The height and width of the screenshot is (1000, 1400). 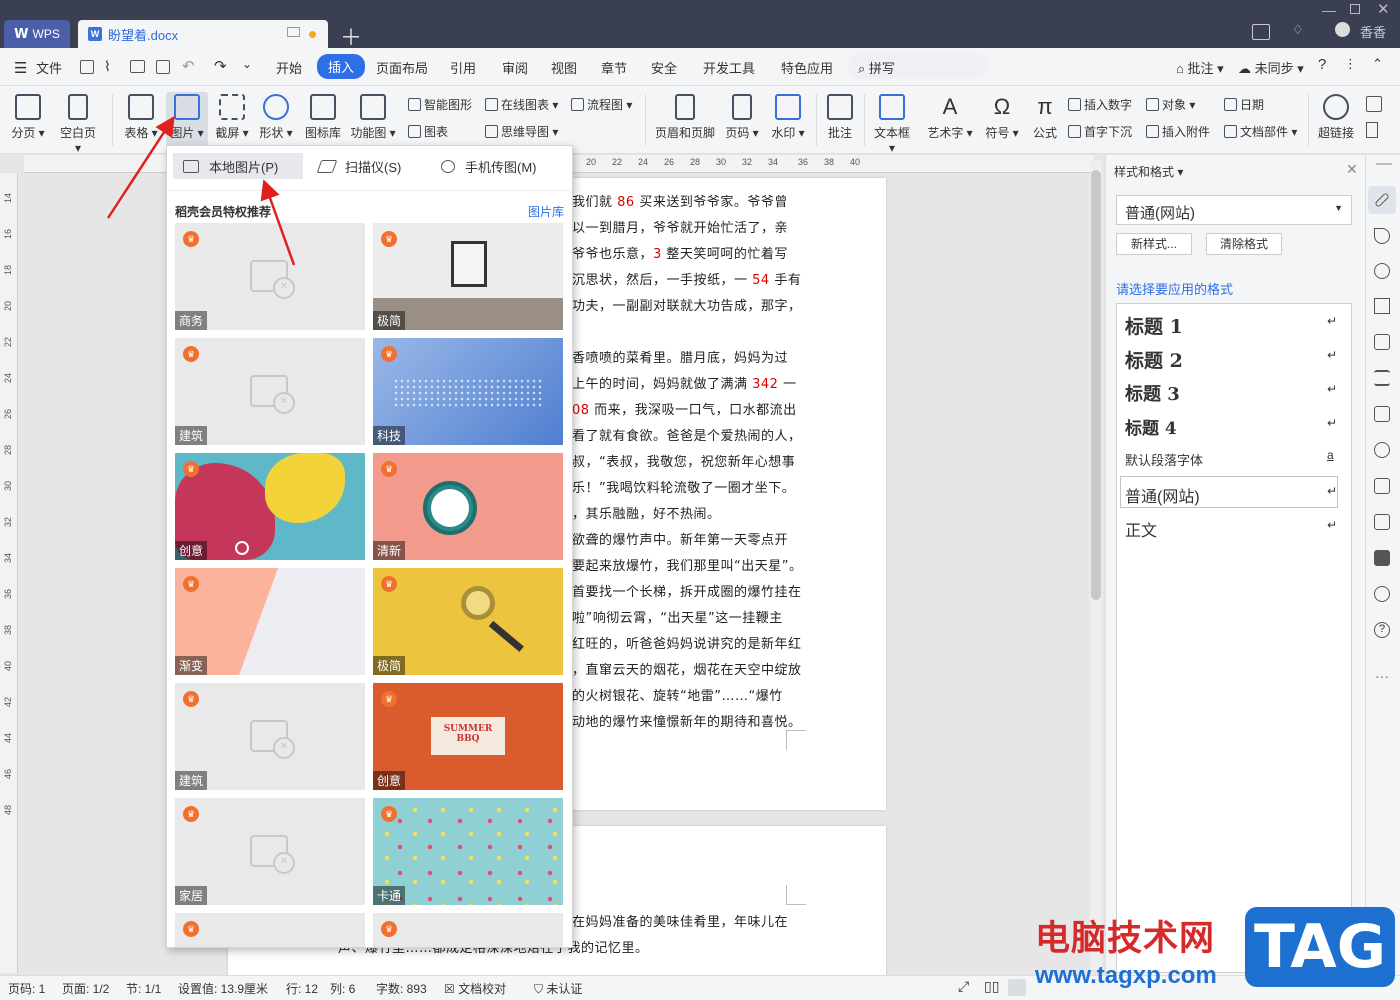 What do you see at coordinates (1100, 131) in the screenshot?
I see `drop-cap-button: 首字下沉` at bounding box center [1100, 131].